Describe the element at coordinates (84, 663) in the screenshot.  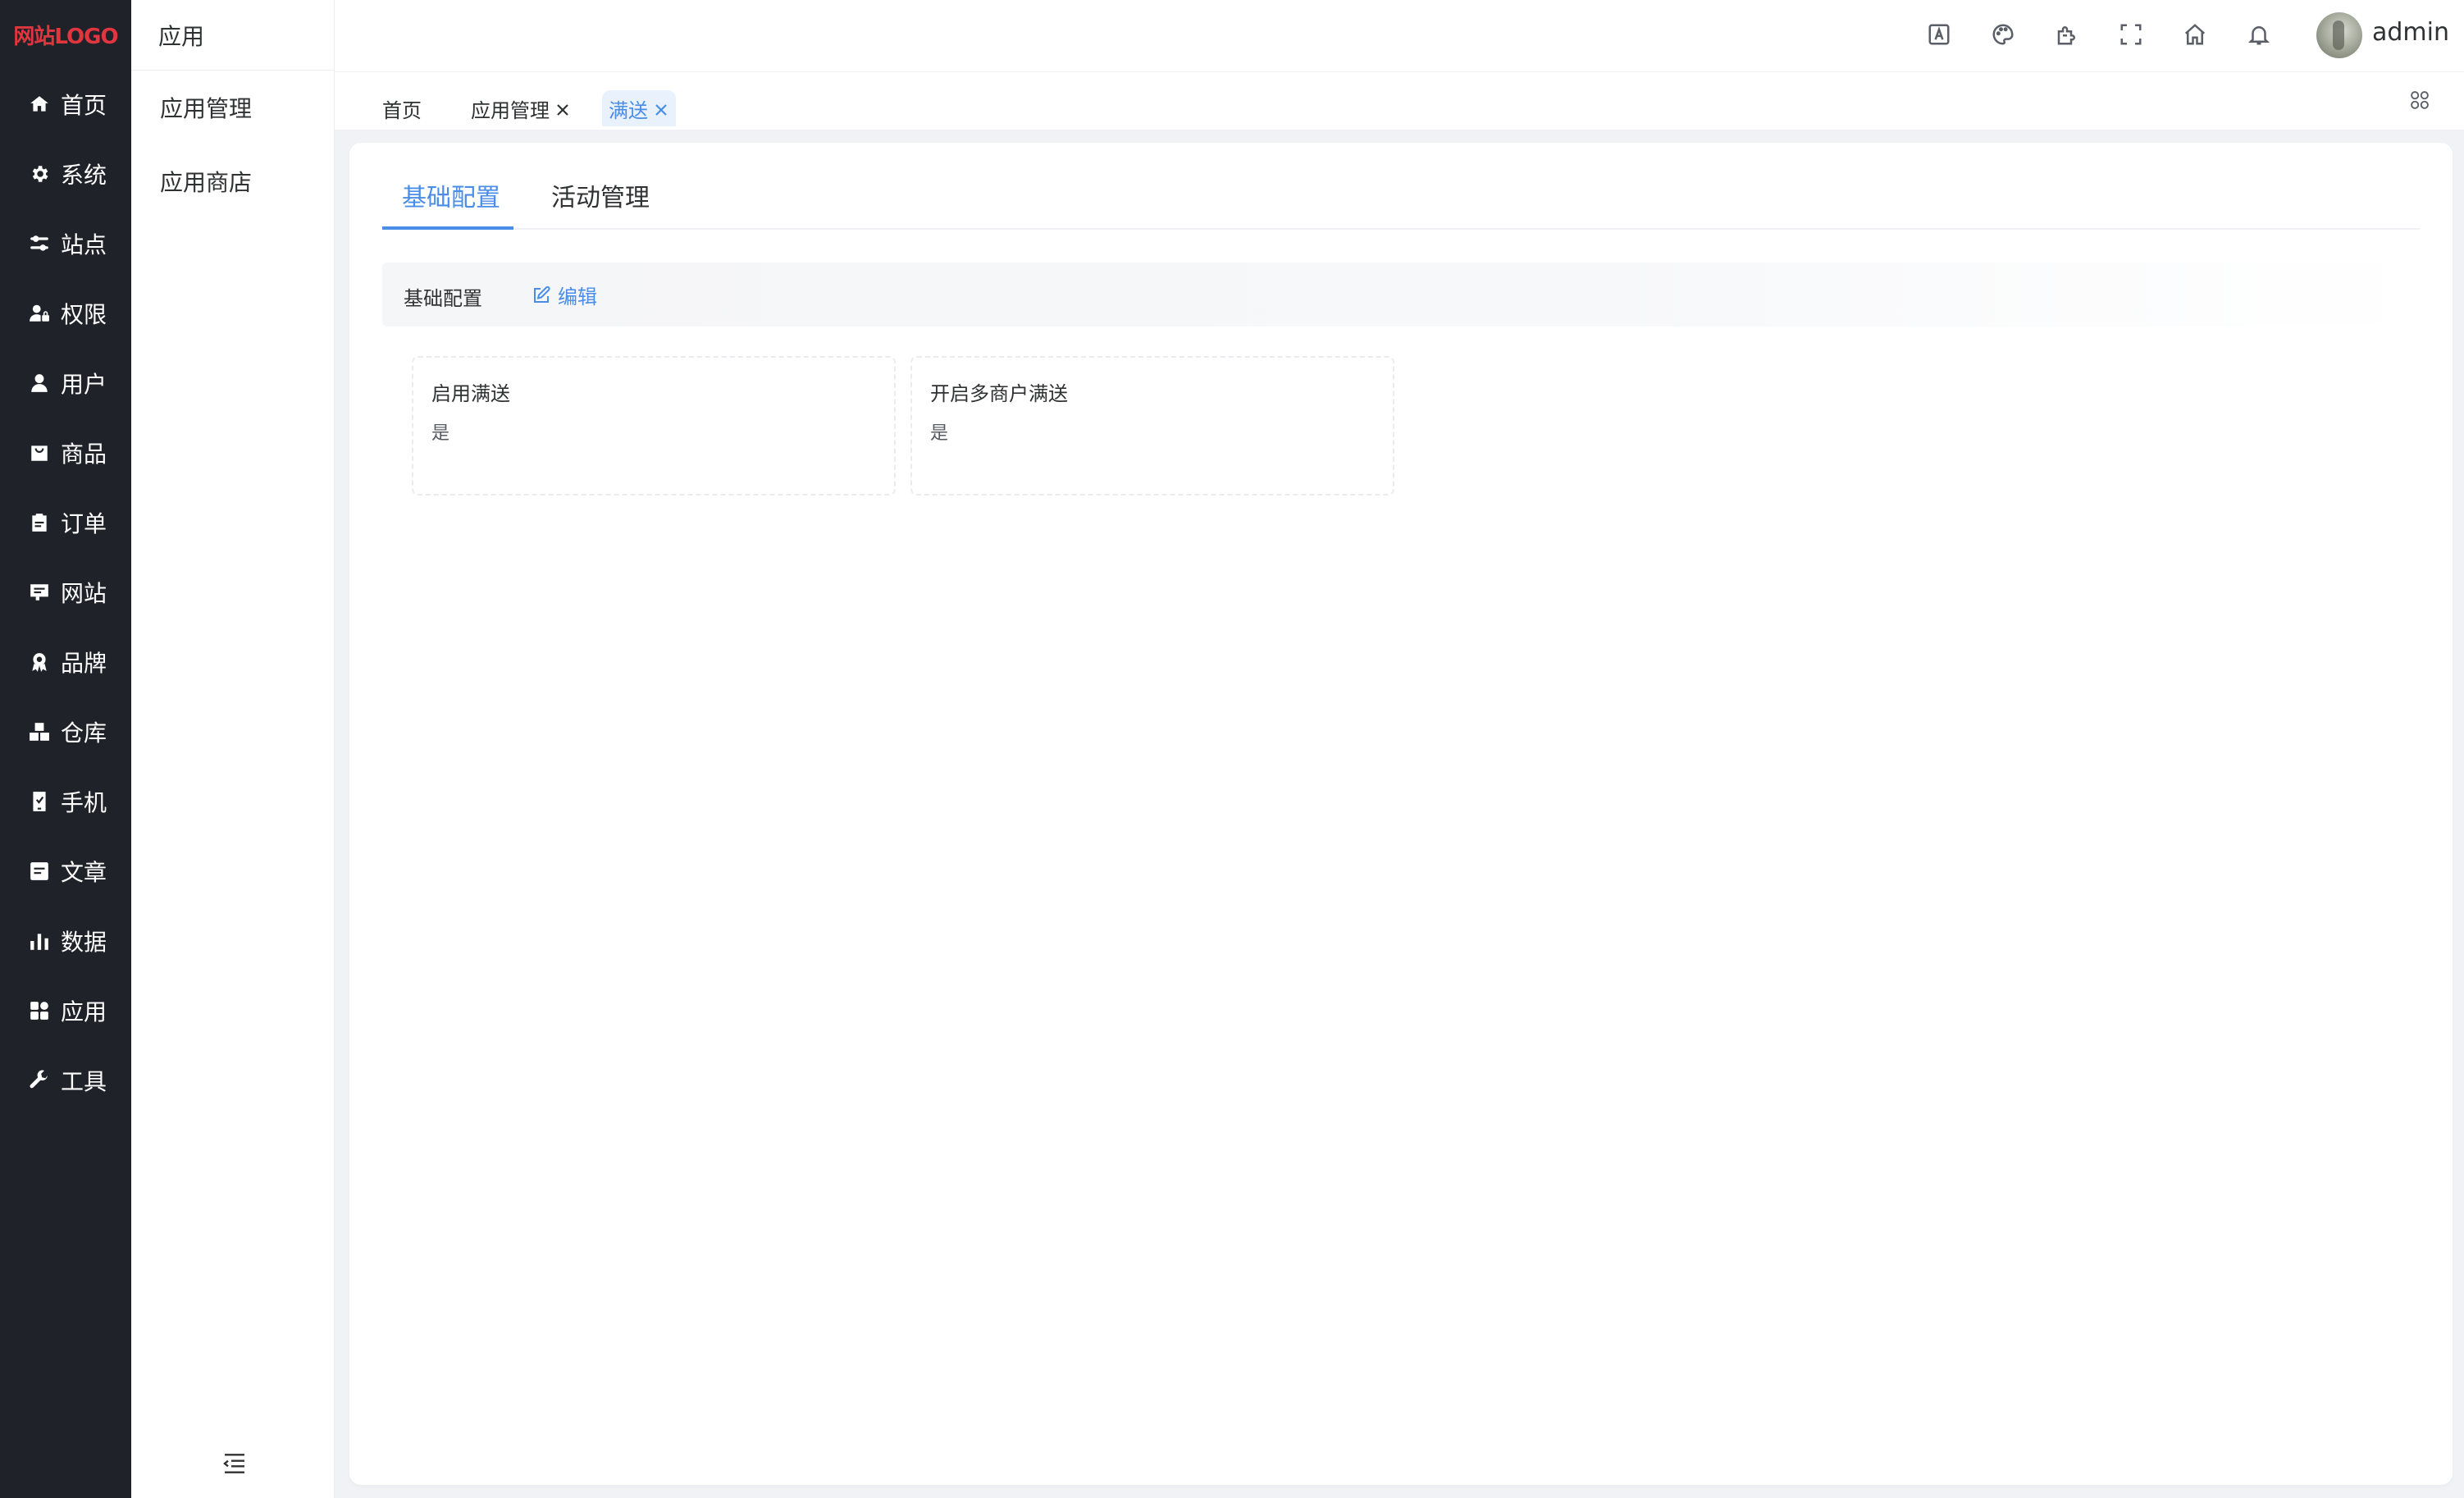
I see `sidebar-item-label: 品牌` at that location.